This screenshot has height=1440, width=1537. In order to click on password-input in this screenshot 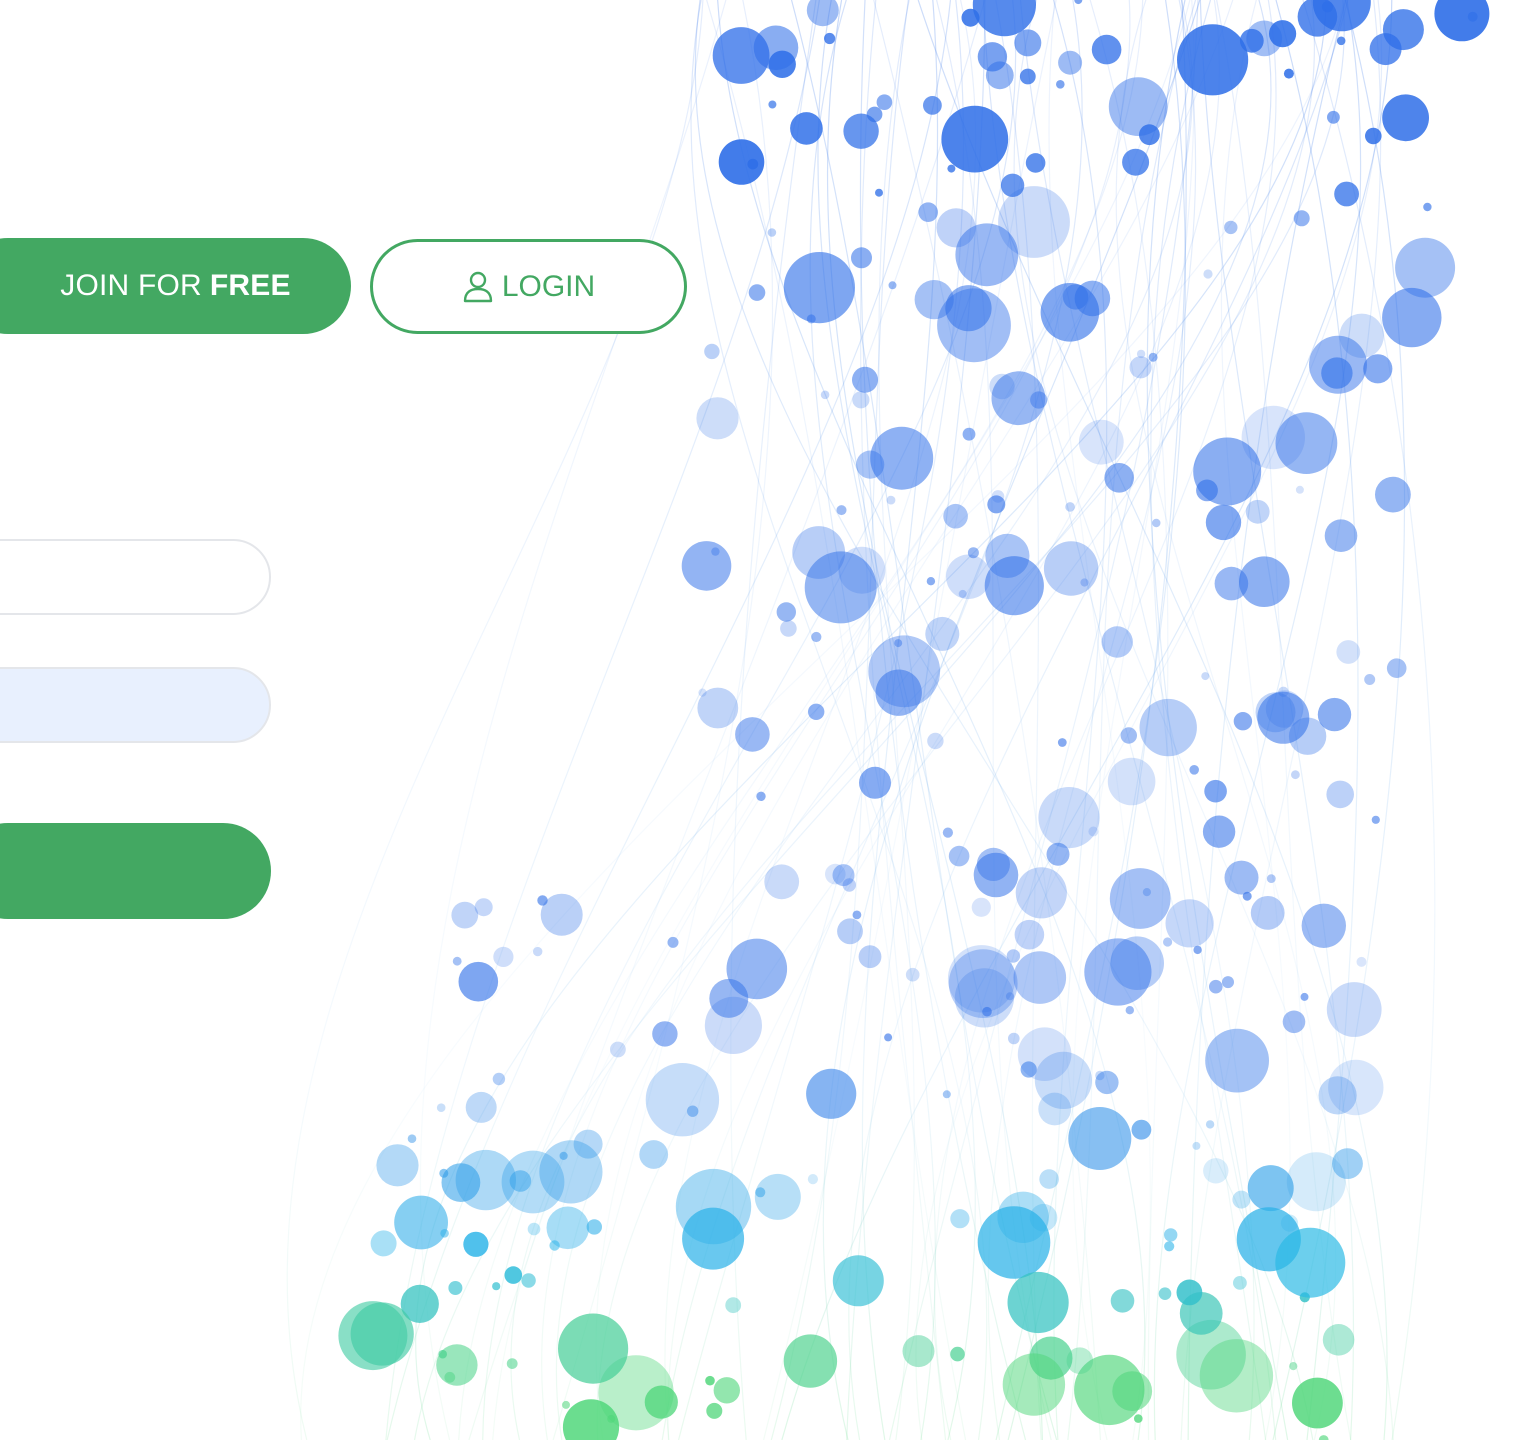, I will do `click(135, 705)`.